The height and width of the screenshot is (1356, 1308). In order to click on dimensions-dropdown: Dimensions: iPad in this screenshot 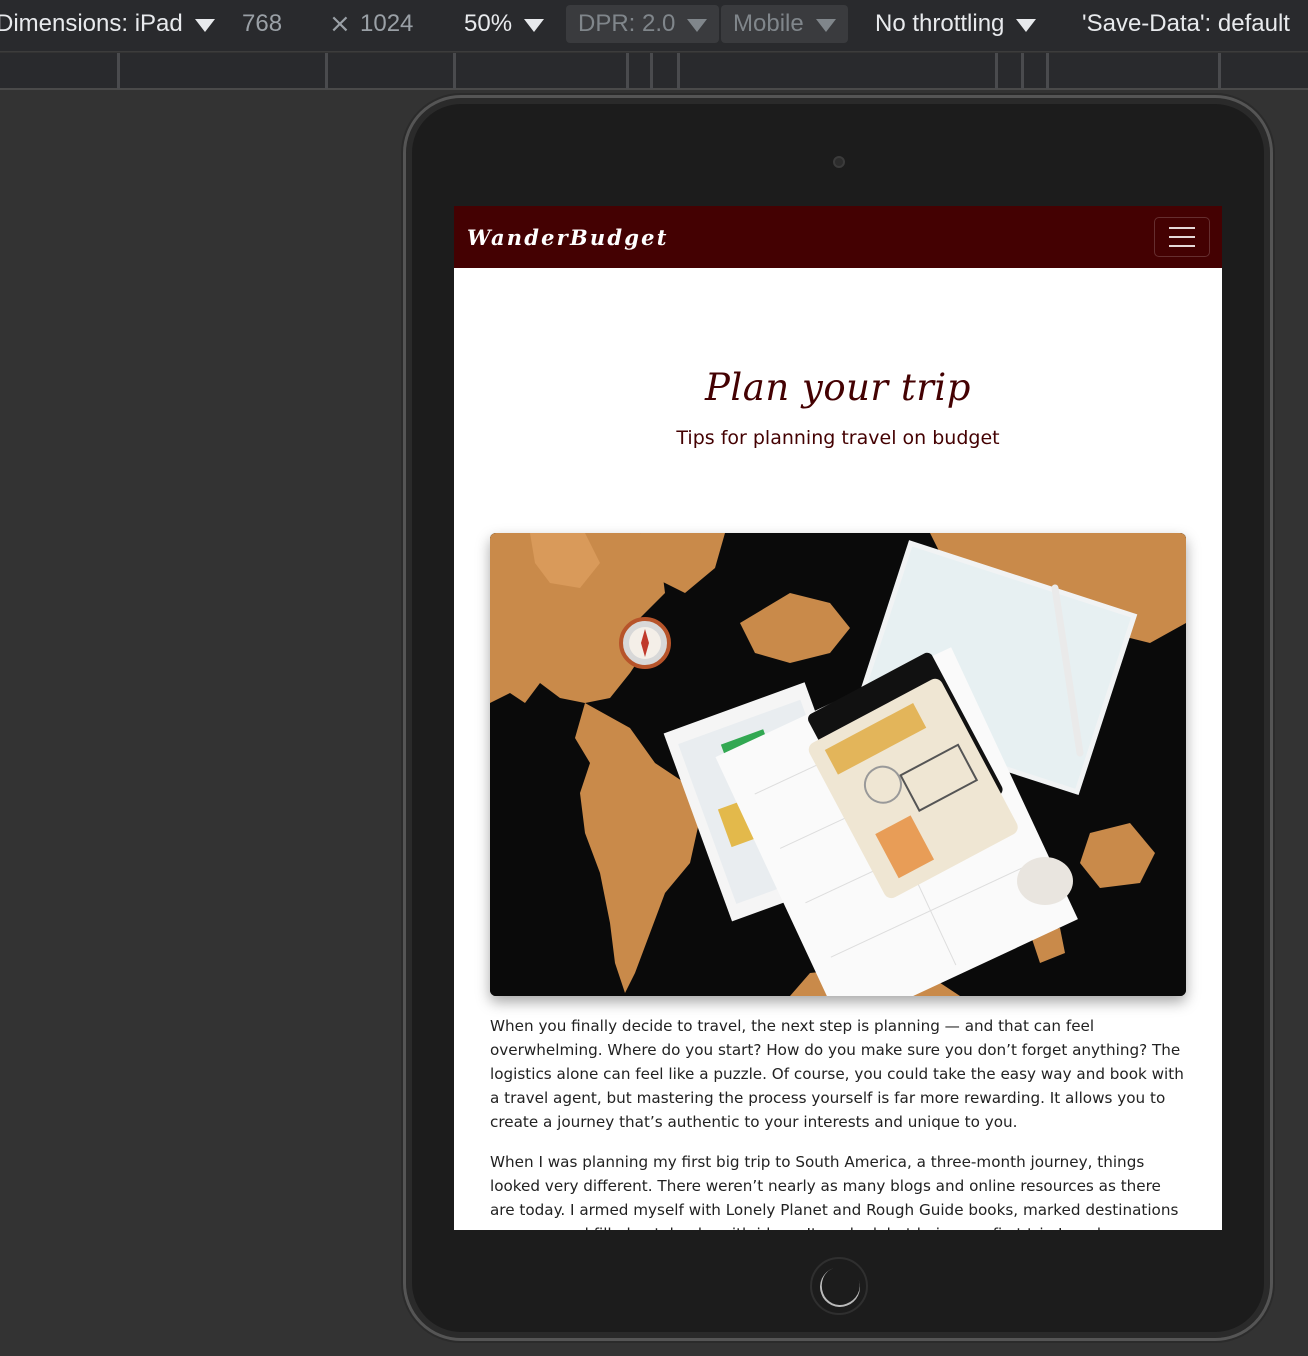, I will do `click(107, 24)`.